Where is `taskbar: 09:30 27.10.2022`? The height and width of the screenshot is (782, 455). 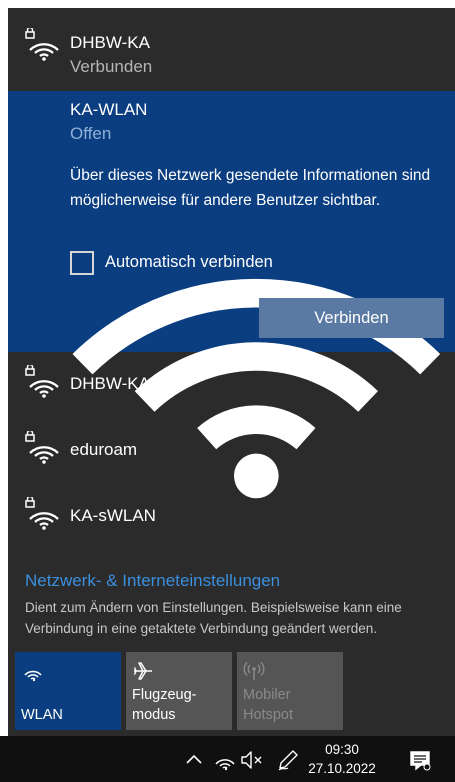
taskbar: 09:30 27.10.2022 is located at coordinates (227, 759).